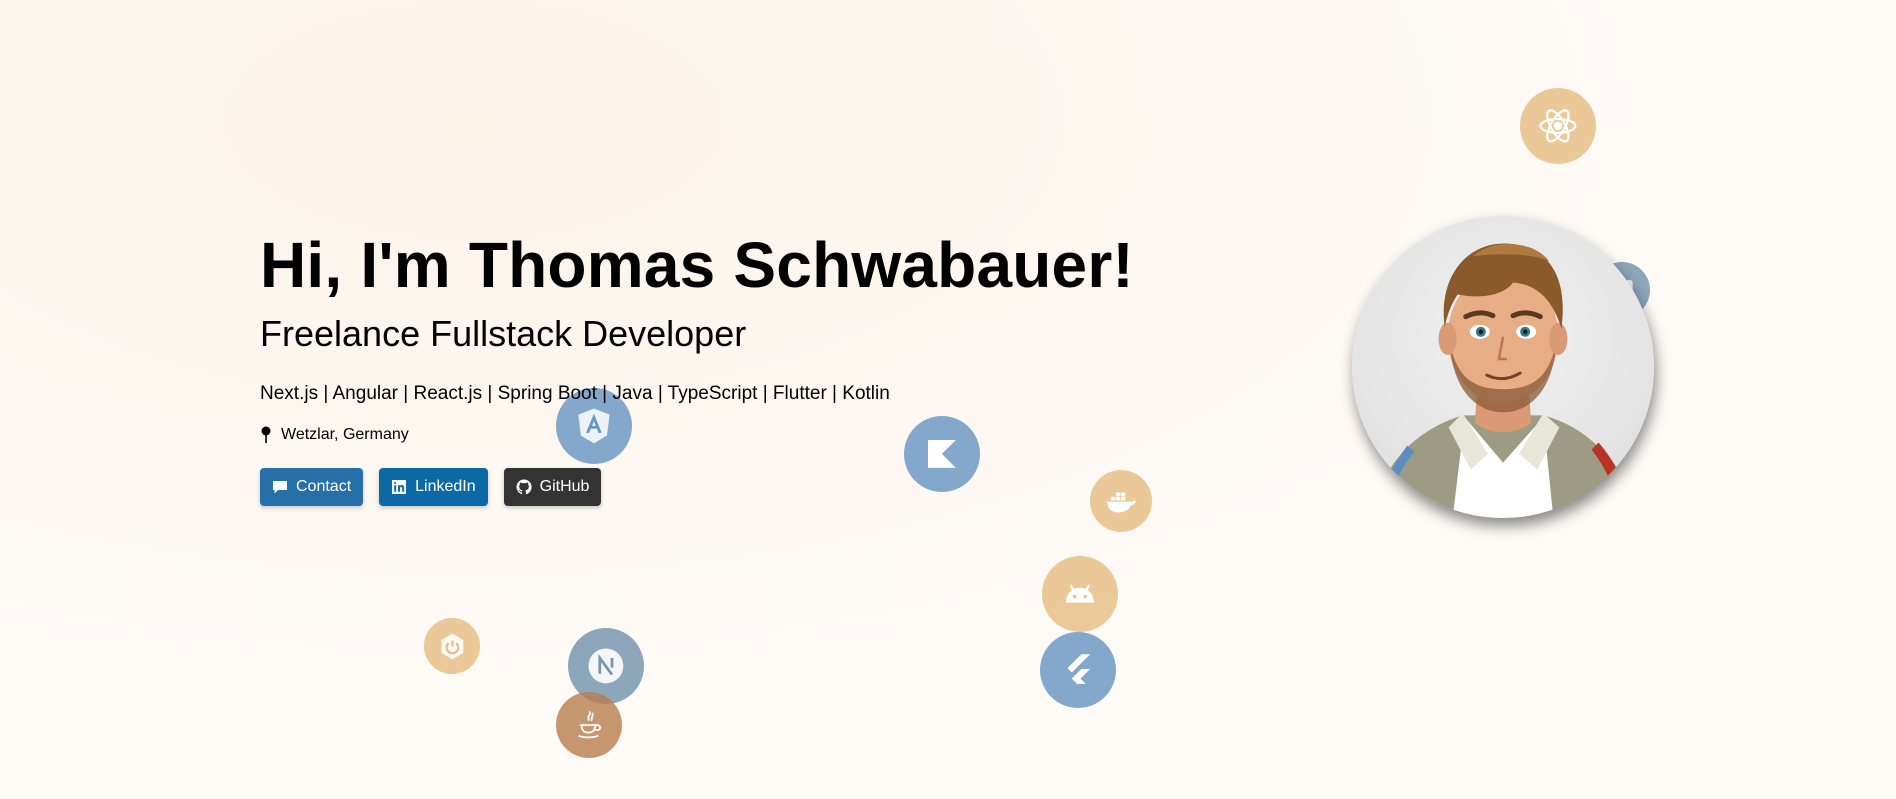 This screenshot has height=799, width=1896. I want to click on subtitle: Freelance Fullstack Developer, so click(503, 333).